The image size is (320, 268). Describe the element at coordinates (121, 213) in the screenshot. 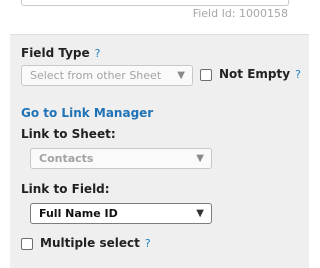

I see `link-to-field-select: Full Name ID ▼` at that location.